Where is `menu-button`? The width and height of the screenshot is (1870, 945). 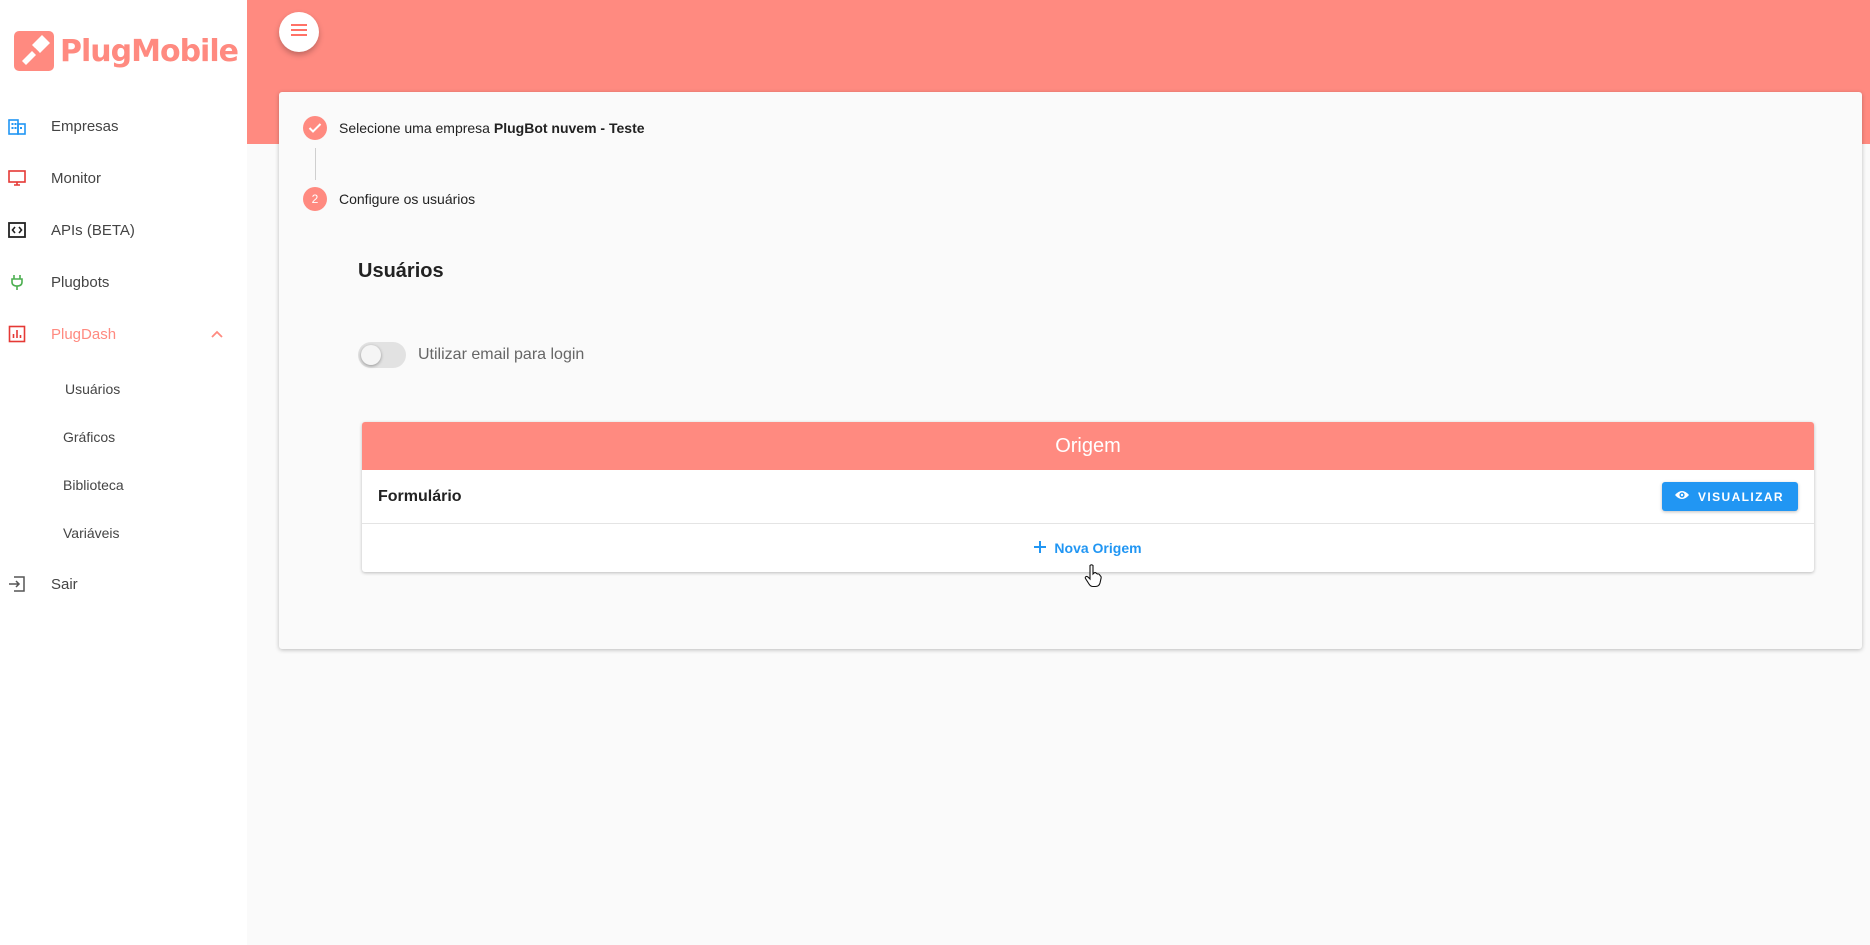
menu-button is located at coordinates (299, 32).